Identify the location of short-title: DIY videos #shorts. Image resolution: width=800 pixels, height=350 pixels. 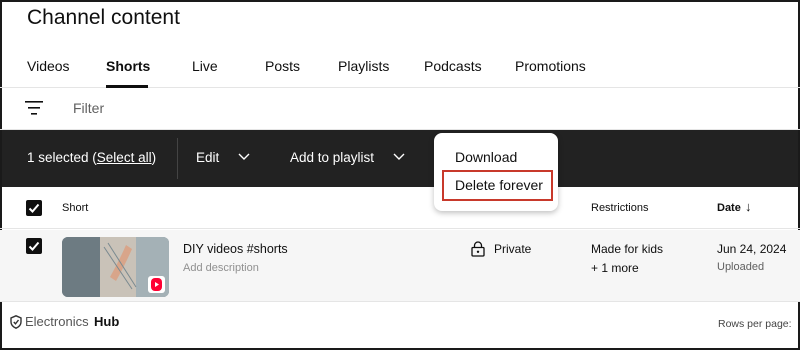
(235, 249).